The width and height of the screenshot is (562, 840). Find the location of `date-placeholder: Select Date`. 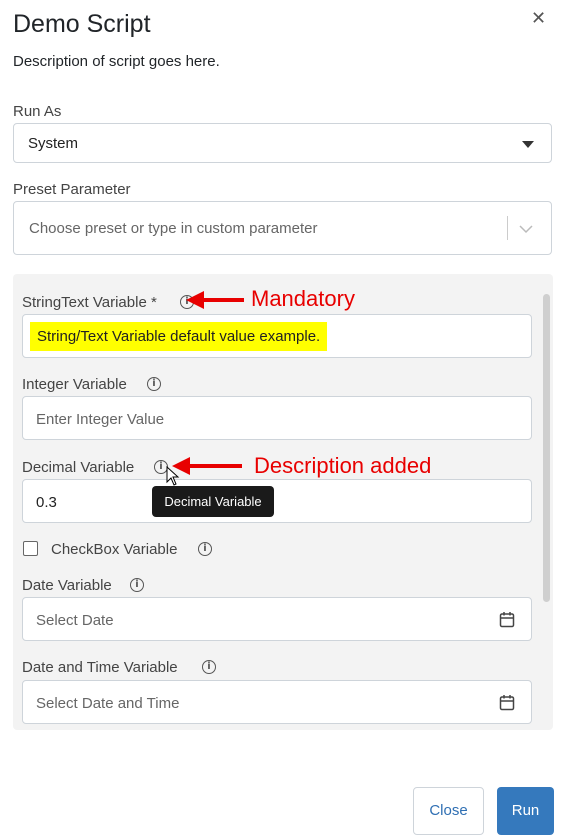

date-placeholder: Select Date is located at coordinates (75, 620).